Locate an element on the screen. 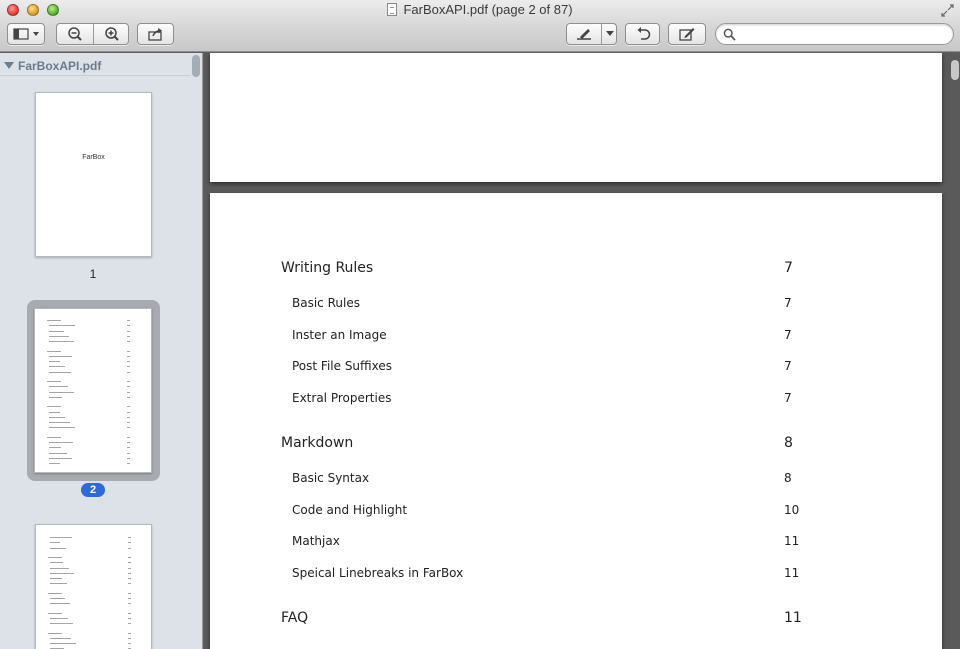  toc-entry-title: Code and Highlight is located at coordinates (350, 510).